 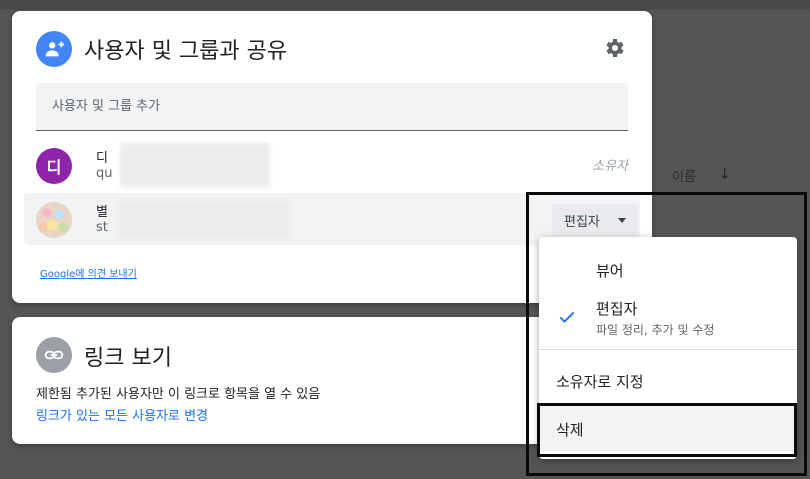 I want to click on menu-item-sublabel: 파일 정리, 추가 및 수정, so click(x=655, y=330).